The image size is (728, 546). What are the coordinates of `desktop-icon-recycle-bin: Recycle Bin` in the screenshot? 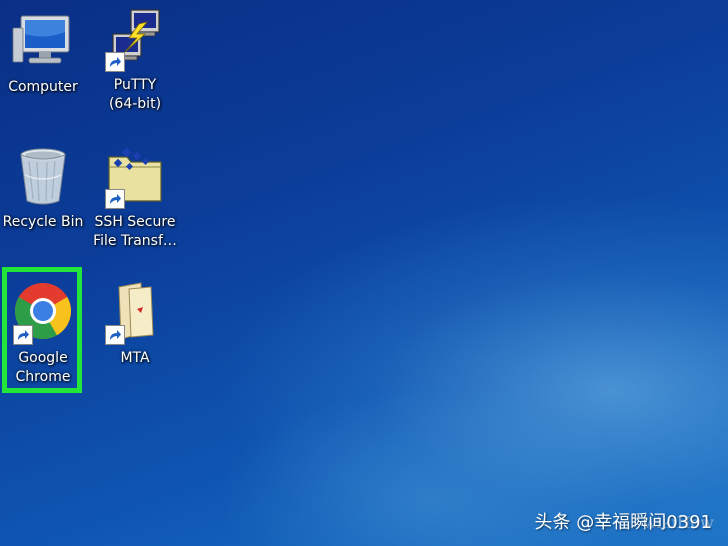 It's located at (43, 188).